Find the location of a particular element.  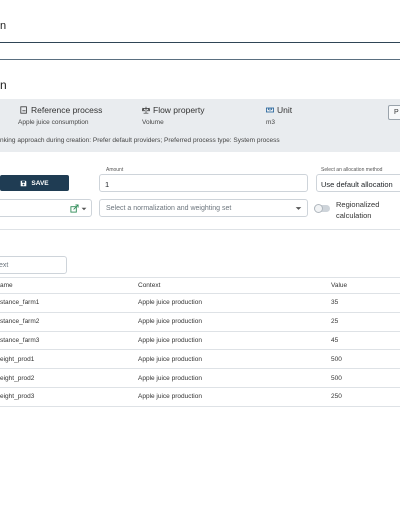

amount-value: 1 is located at coordinates (107, 184).